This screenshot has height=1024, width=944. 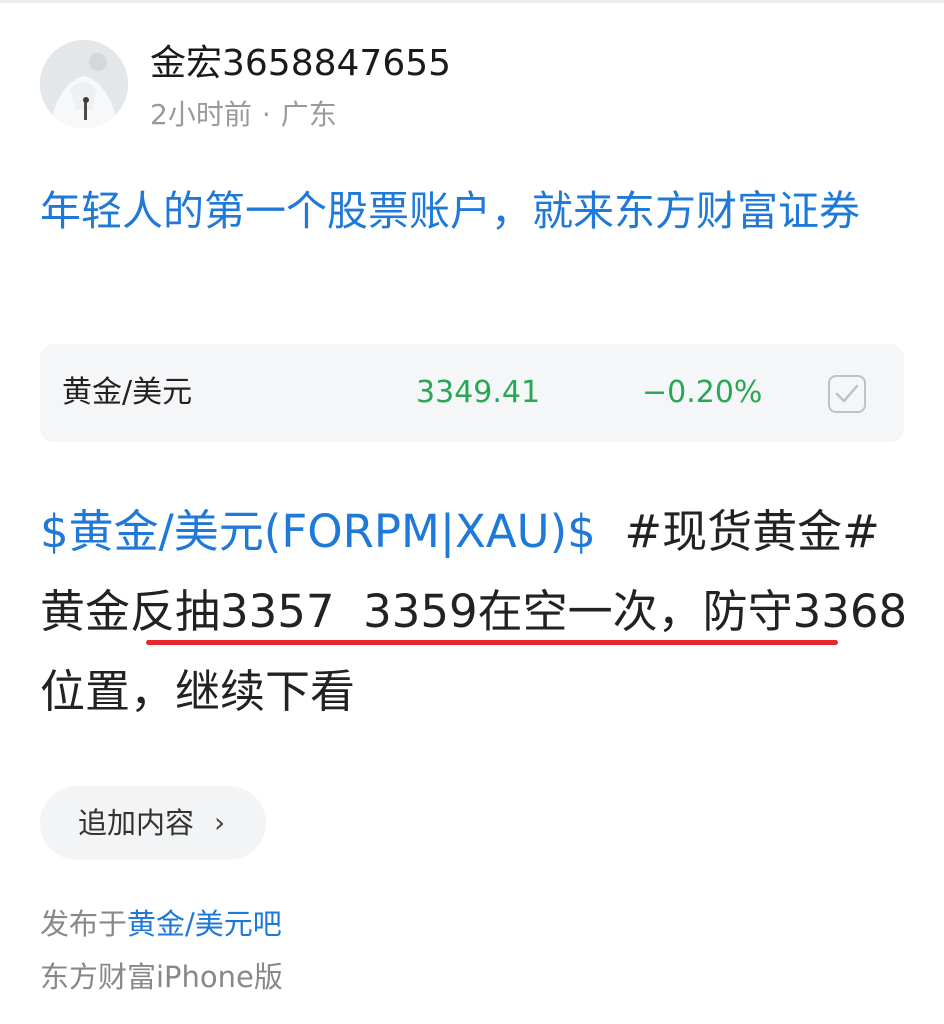 I want to click on add-watchlist-checkbox, so click(x=847, y=394).